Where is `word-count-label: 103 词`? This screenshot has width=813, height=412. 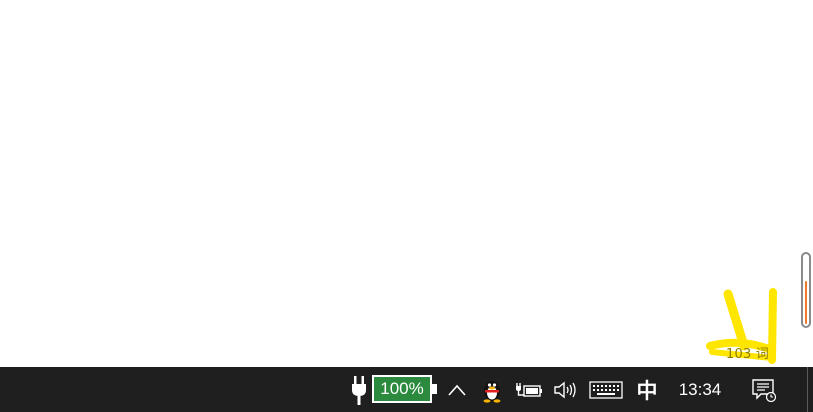 word-count-label: 103 词 is located at coordinates (747, 354).